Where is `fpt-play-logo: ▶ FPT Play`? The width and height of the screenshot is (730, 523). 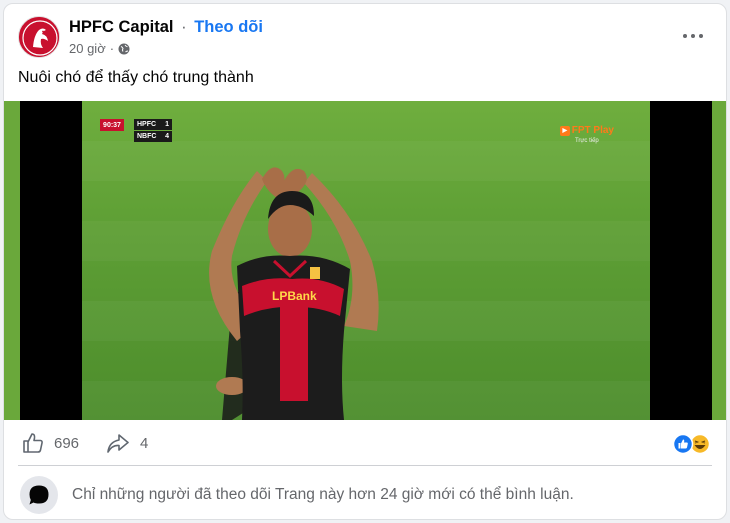
fpt-play-logo: ▶ FPT Play is located at coordinates (586, 130).